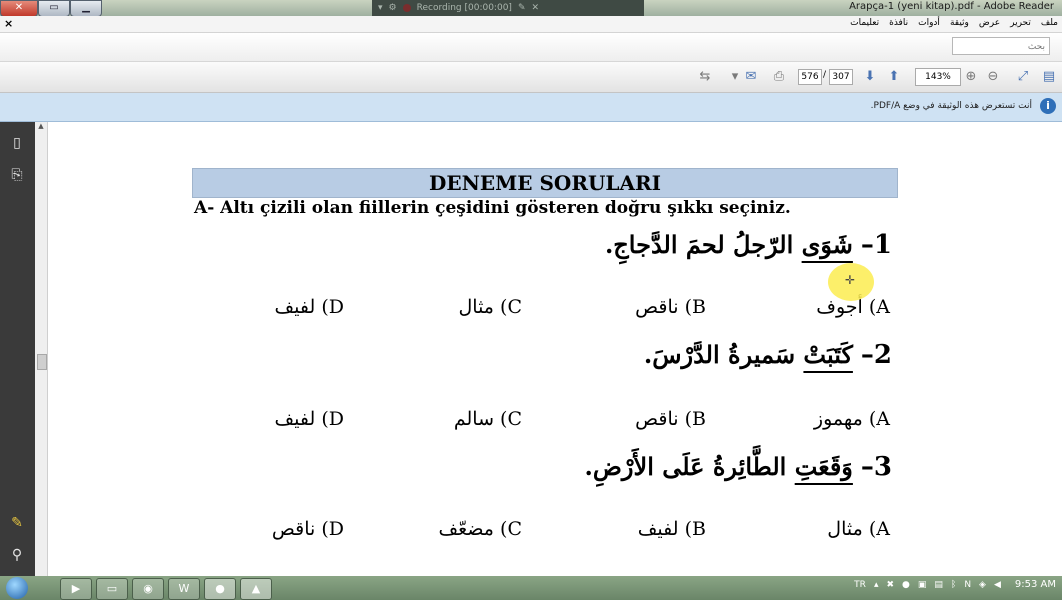  Describe the element at coordinates (8, 23) in the screenshot. I see `close-document-icon: ×` at that location.